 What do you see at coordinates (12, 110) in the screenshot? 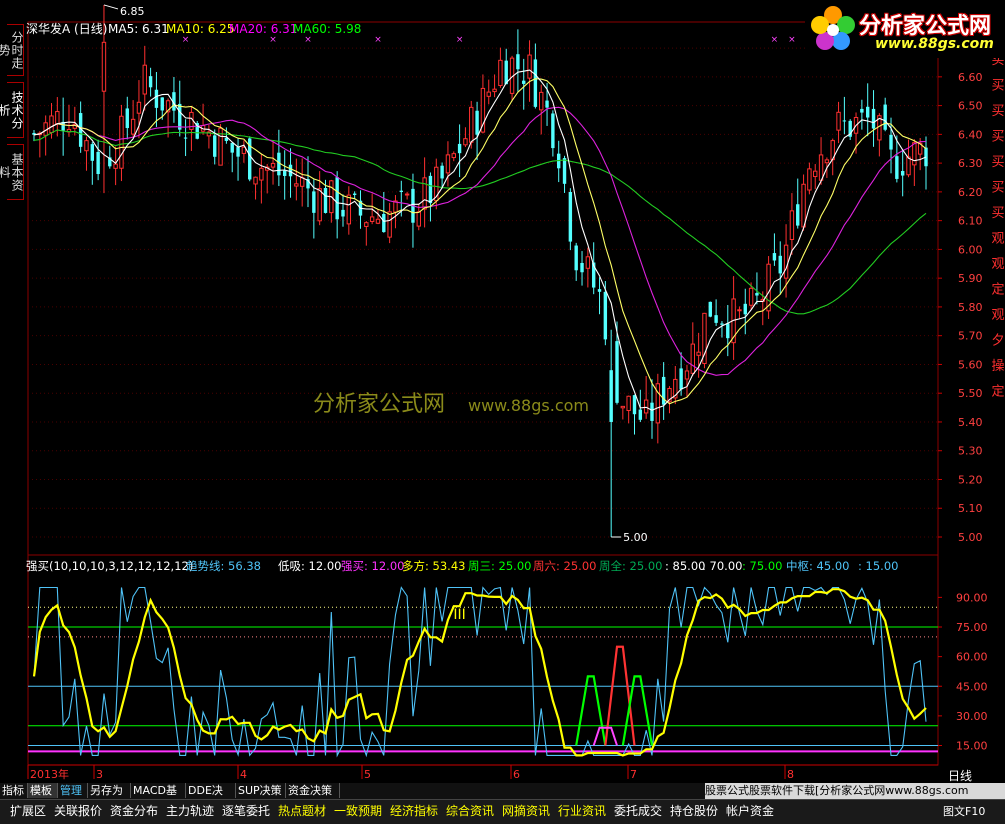
I see `tab-technical: 技术分析` at bounding box center [12, 110].